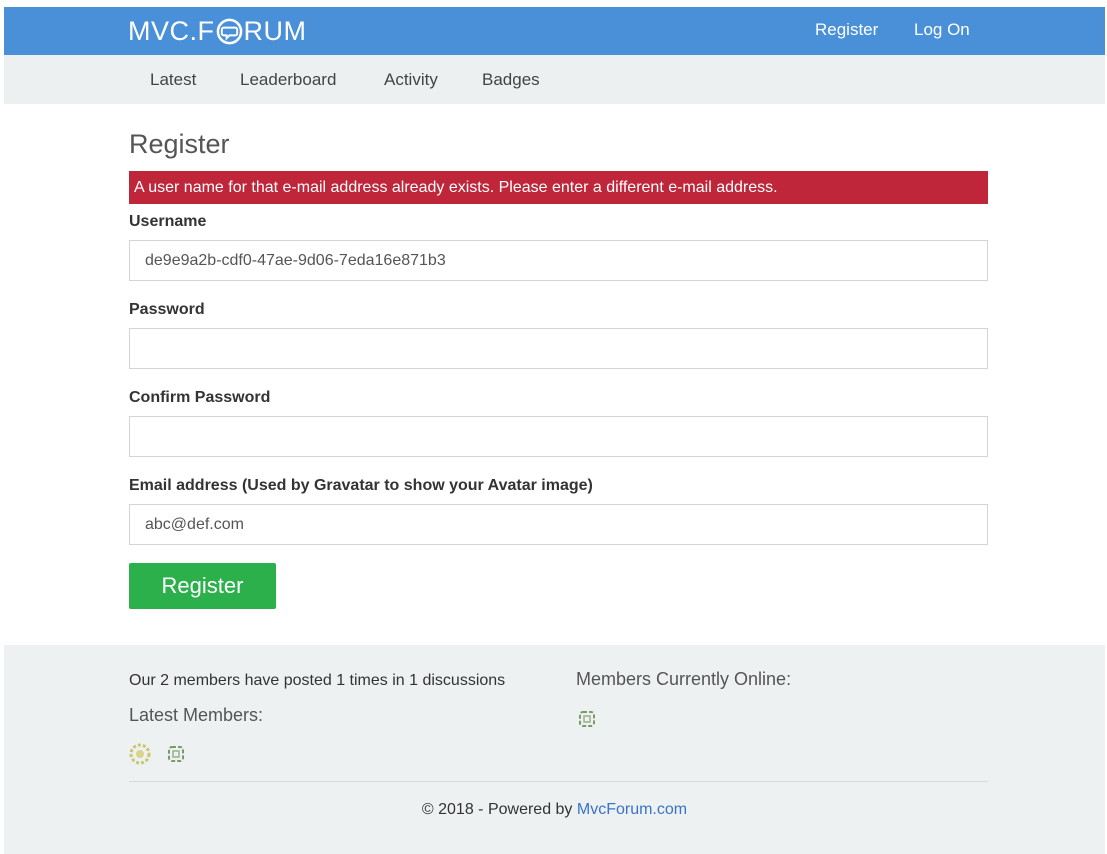 The image size is (1107, 854). What do you see at coordinates (511, 80) in the screenshot?
I see `nav-item-badges: Badges` at bounding box center [511, 80].